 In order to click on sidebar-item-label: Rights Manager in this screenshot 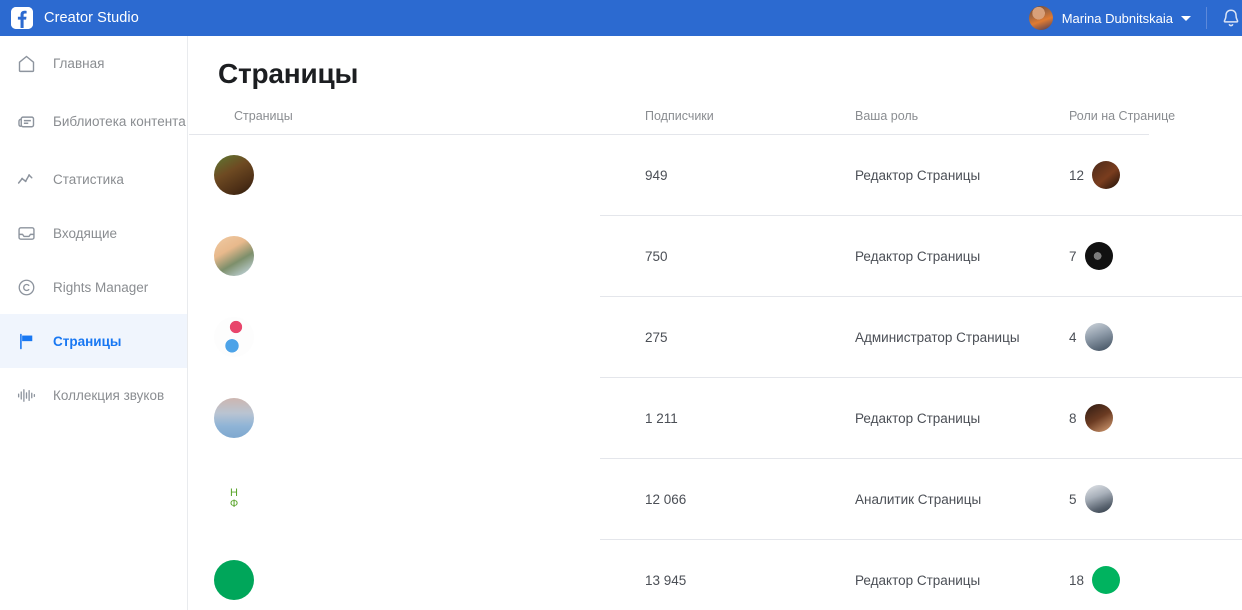, I will do `click(101, 287)`.